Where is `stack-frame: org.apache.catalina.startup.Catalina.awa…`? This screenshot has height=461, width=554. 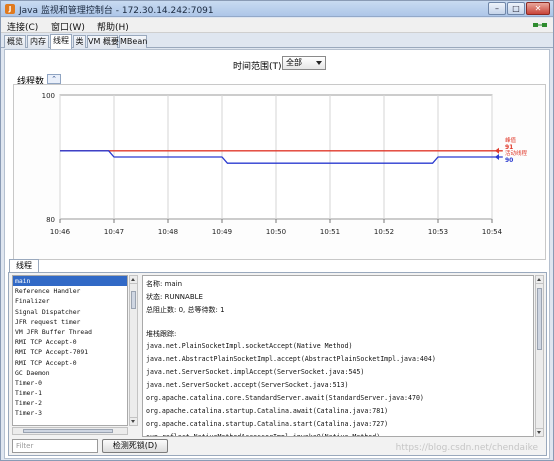 stack-frame: org.apache.catalina.startup.Catalina.awa… is located at coordinates (267, 411).